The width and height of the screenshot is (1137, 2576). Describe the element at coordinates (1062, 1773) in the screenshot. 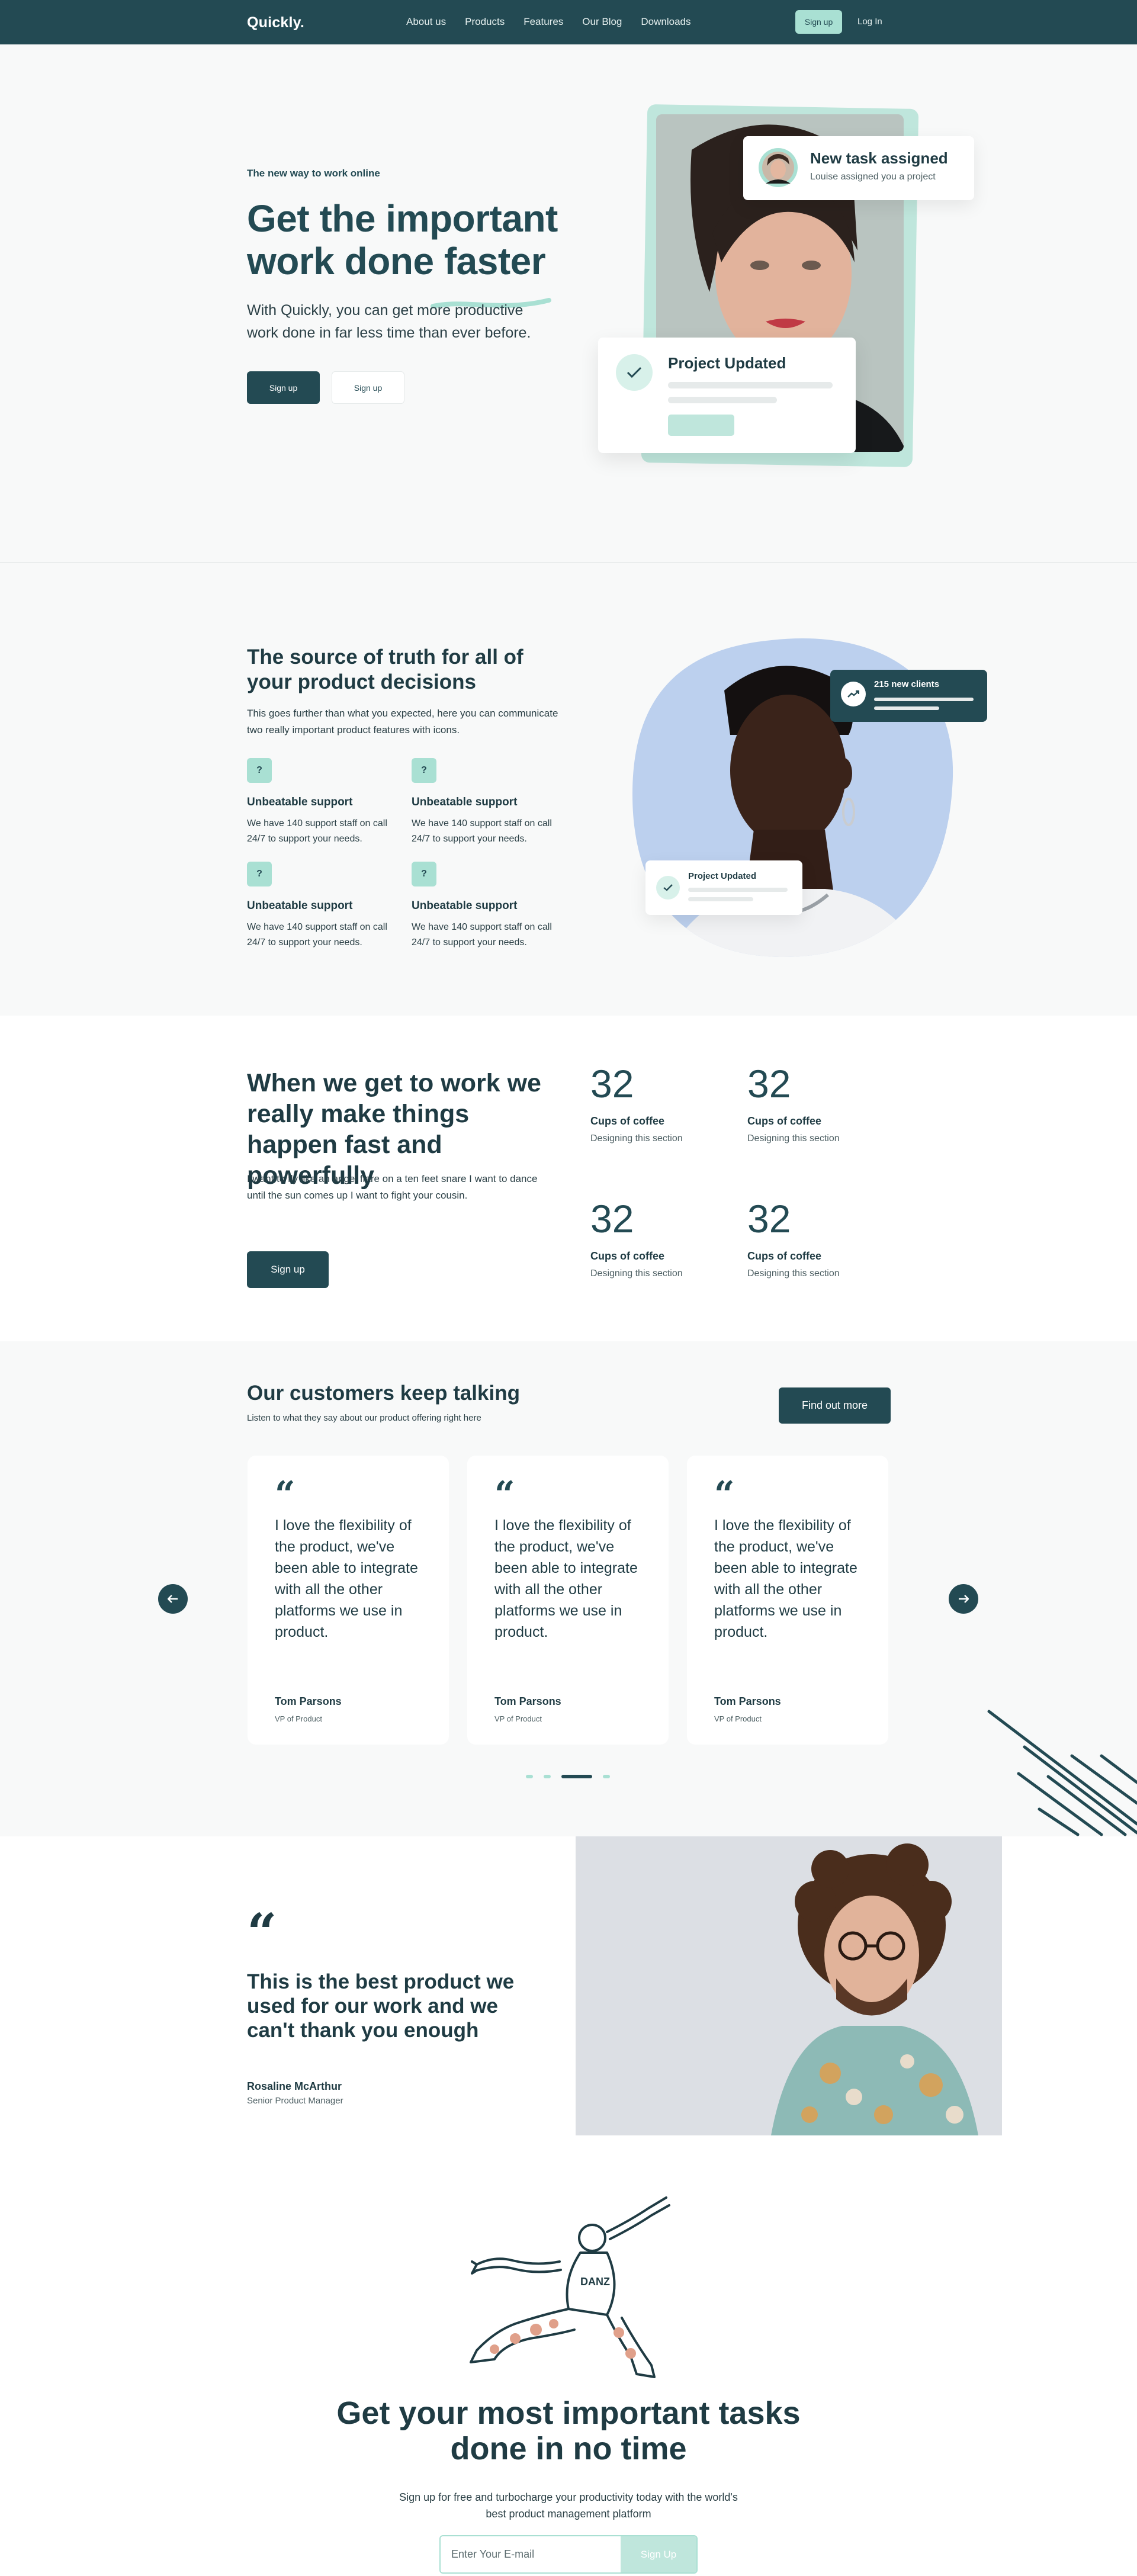

I see `diagonal-lines-decoration` at that location.